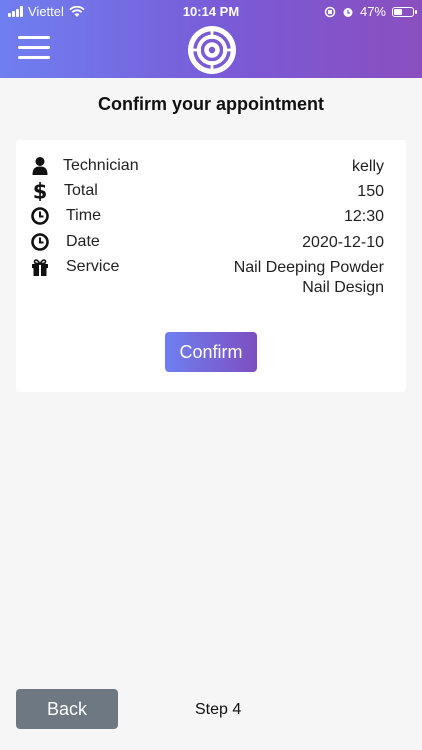 Image resolution: width=422 pixels, height=750 pixels. I want to click on detail-row-technician: Technician kelly, so click(211, 166).